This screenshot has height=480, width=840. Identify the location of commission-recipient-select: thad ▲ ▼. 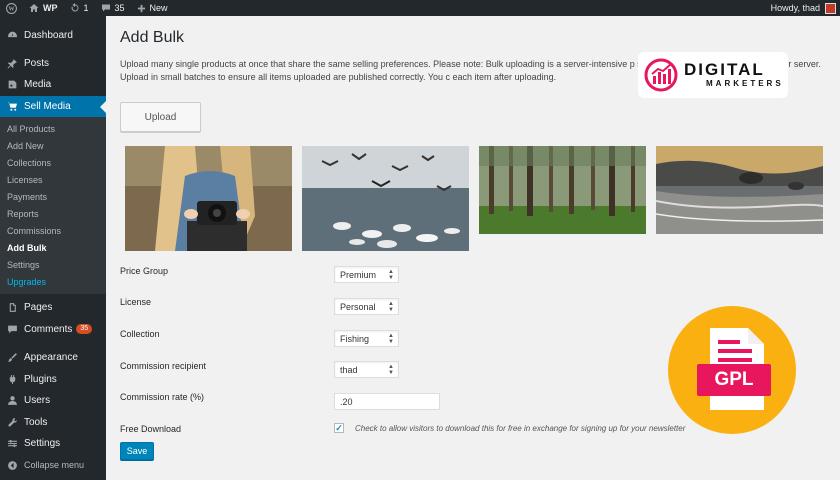
(366, 369).